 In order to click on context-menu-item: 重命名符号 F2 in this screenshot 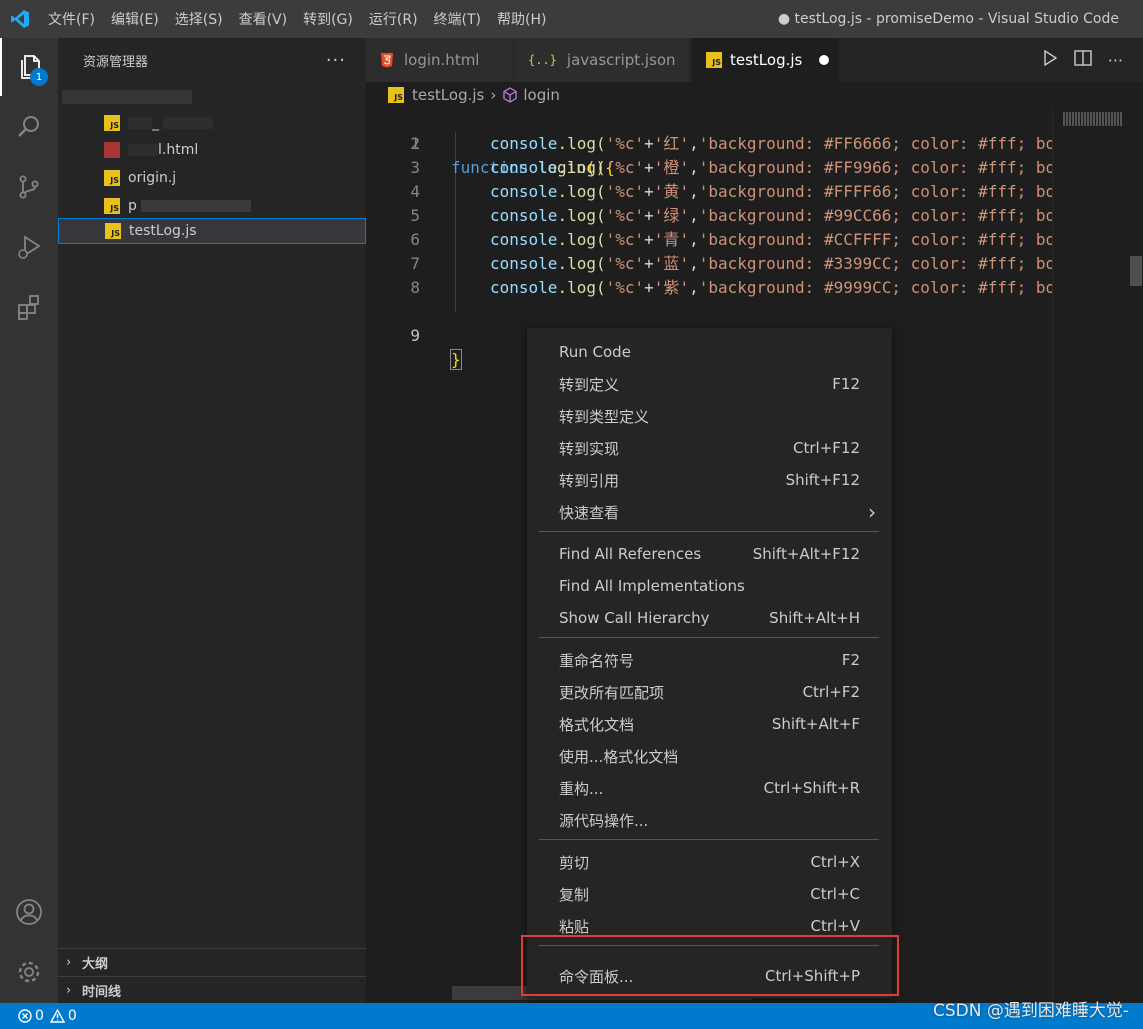, I will do `click(709, 660)`.